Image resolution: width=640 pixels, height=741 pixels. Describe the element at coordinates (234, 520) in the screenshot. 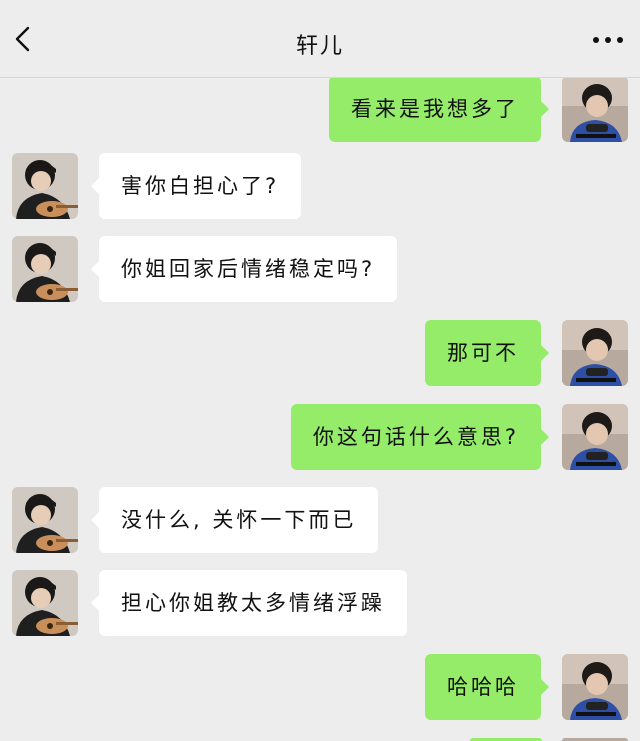

I see `message-bubble: 没什么, 关怀一下而已` at that location.